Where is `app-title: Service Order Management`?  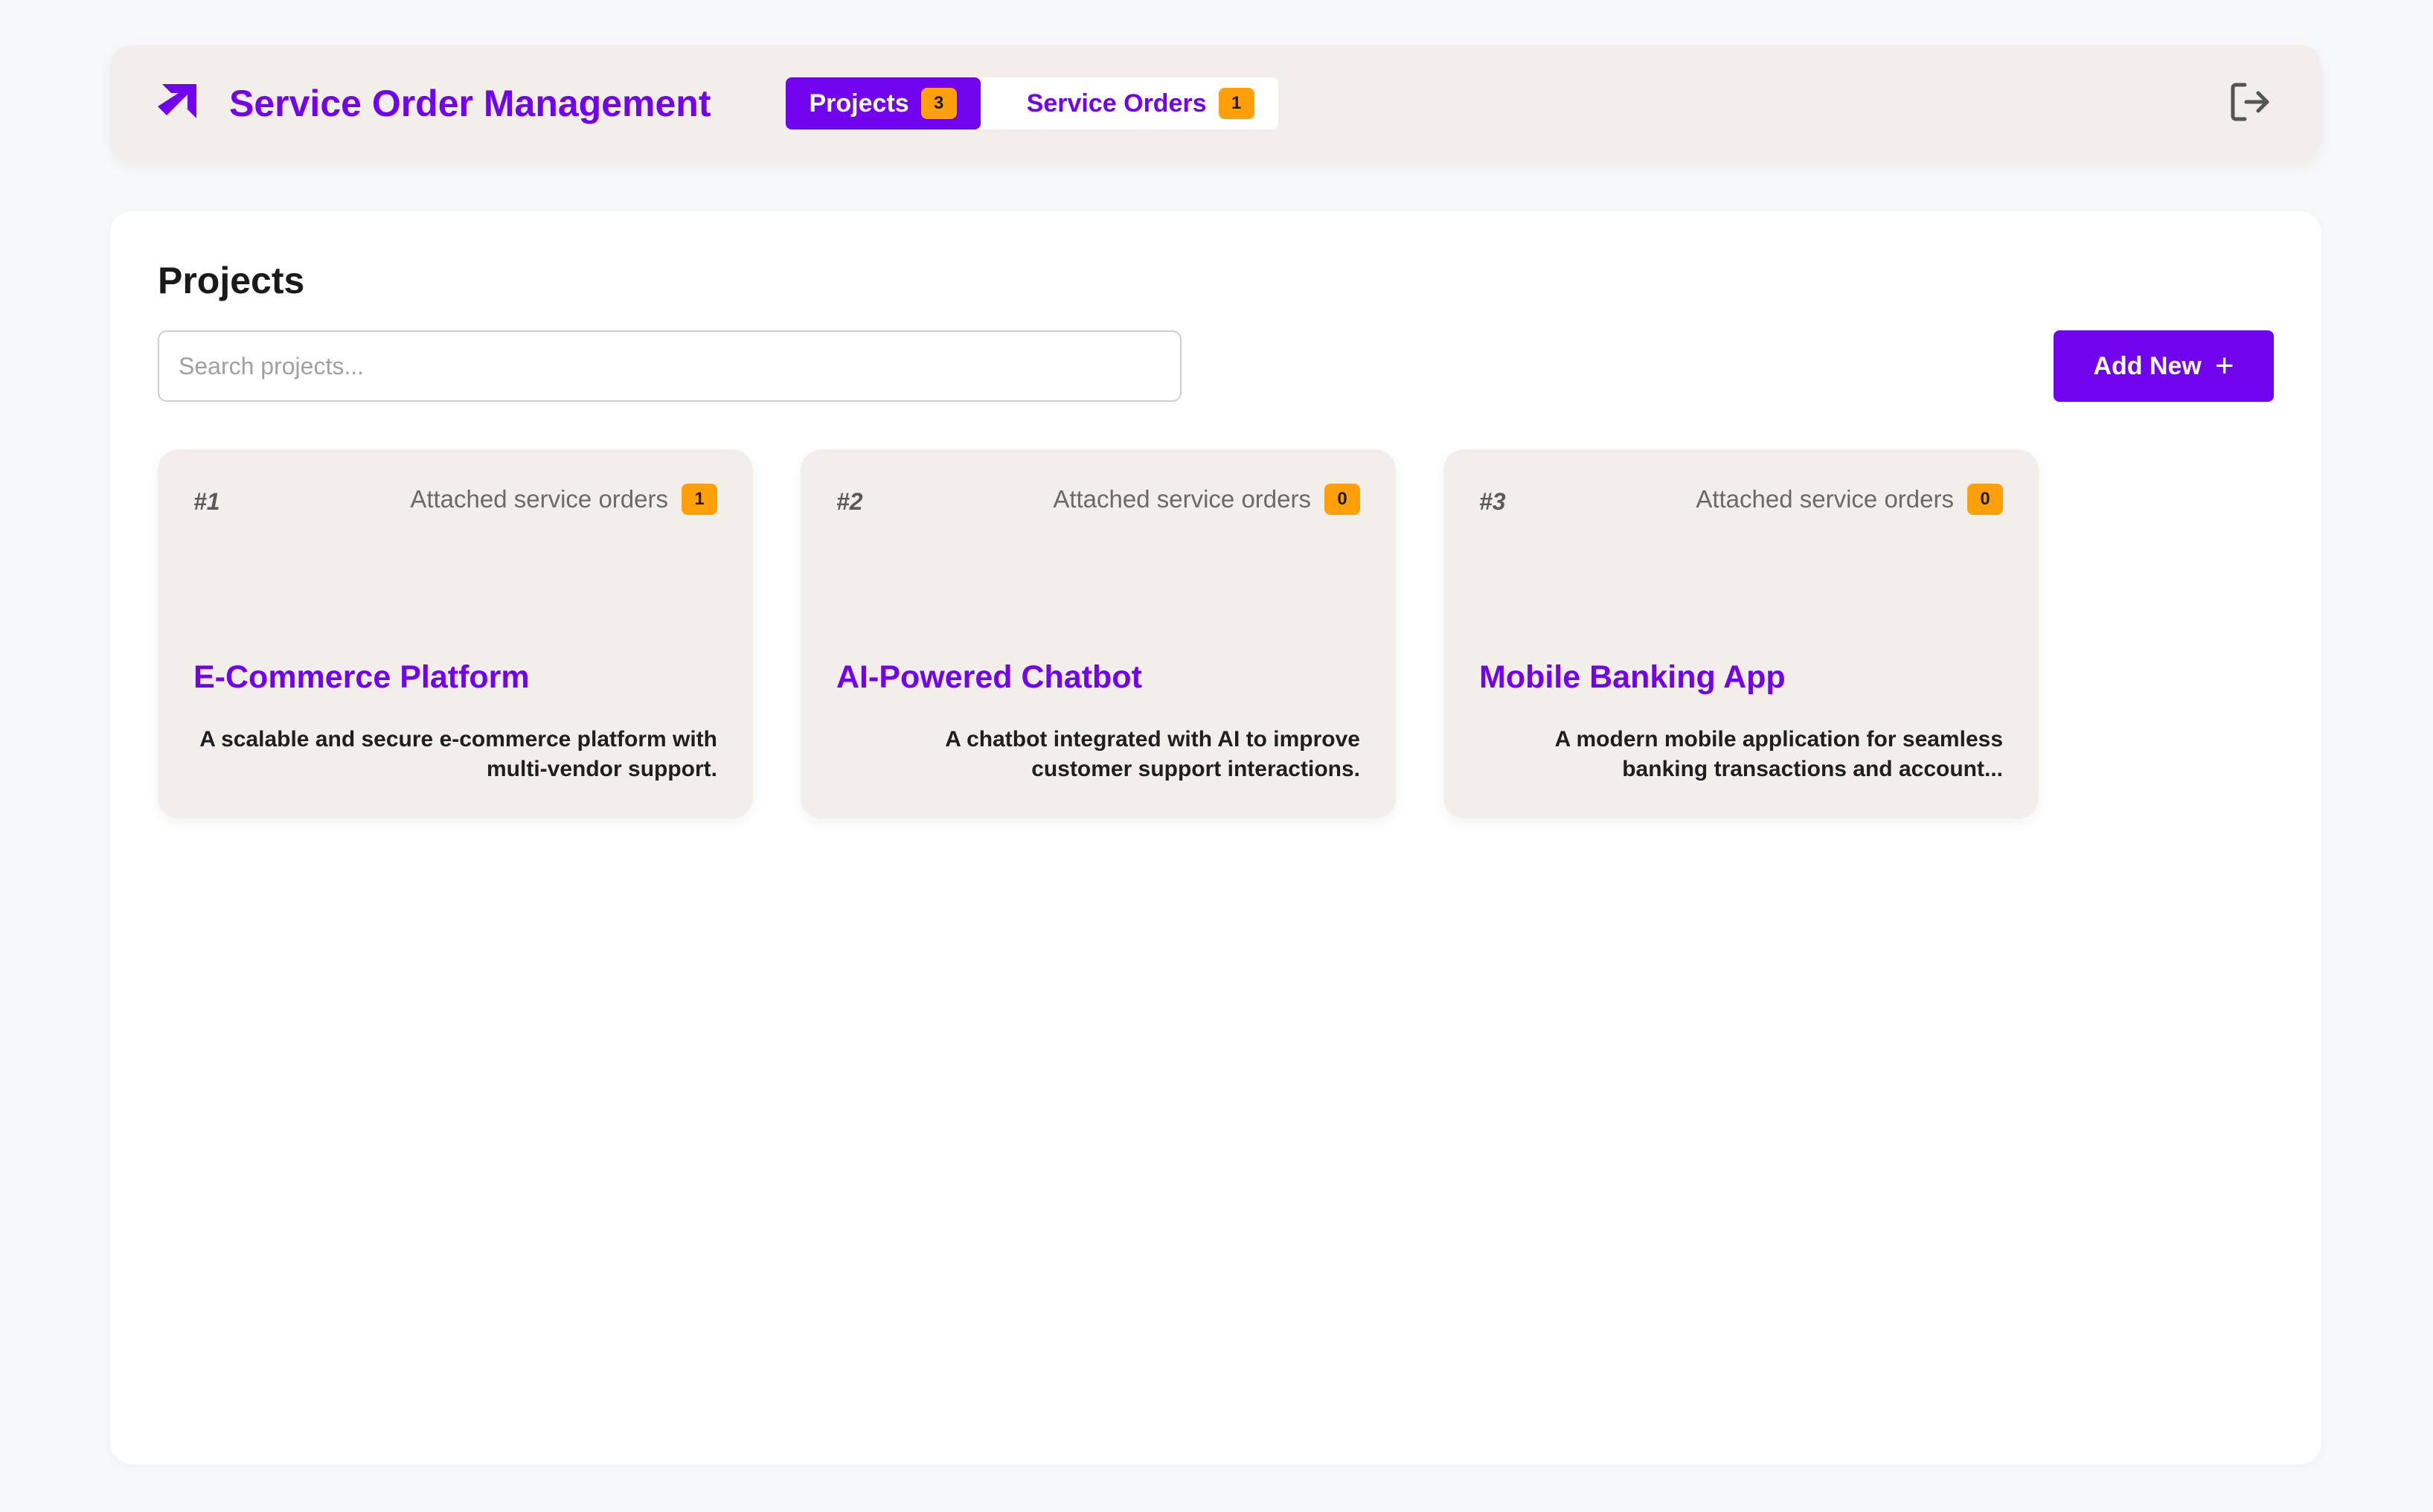
app-title: Service Order Management is located at coordinates (470, 103).